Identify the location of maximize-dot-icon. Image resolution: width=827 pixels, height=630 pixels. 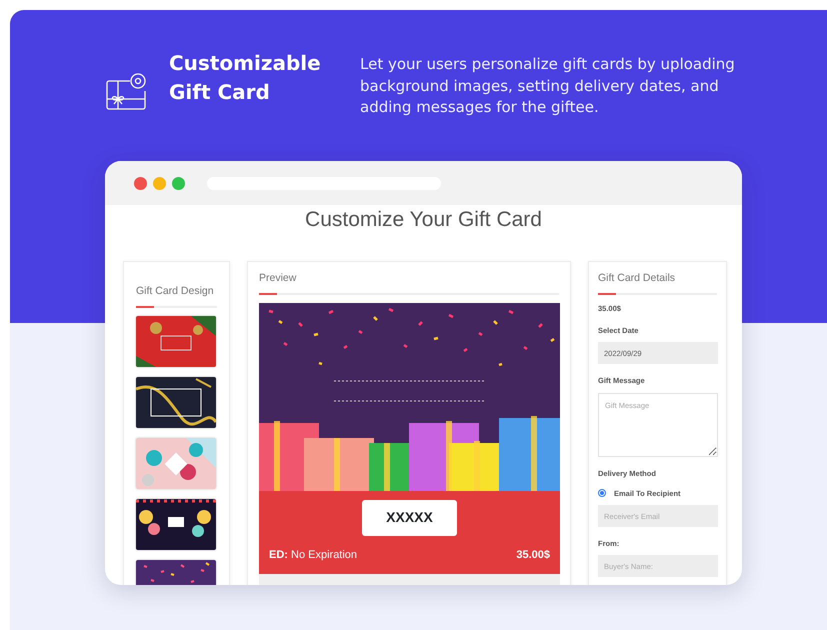
(178, 183).